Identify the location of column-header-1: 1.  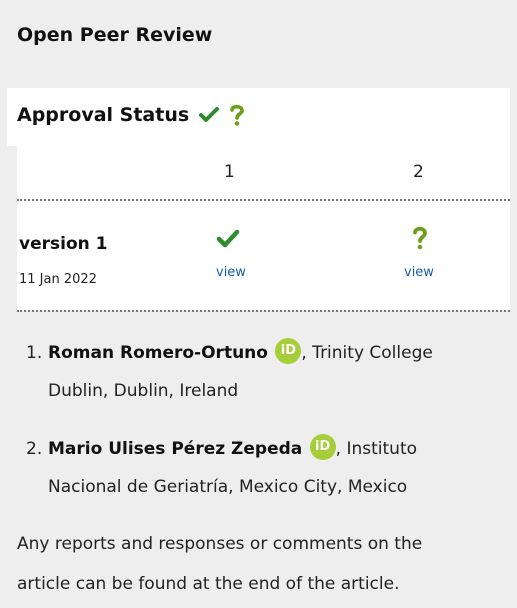
(229, 172).